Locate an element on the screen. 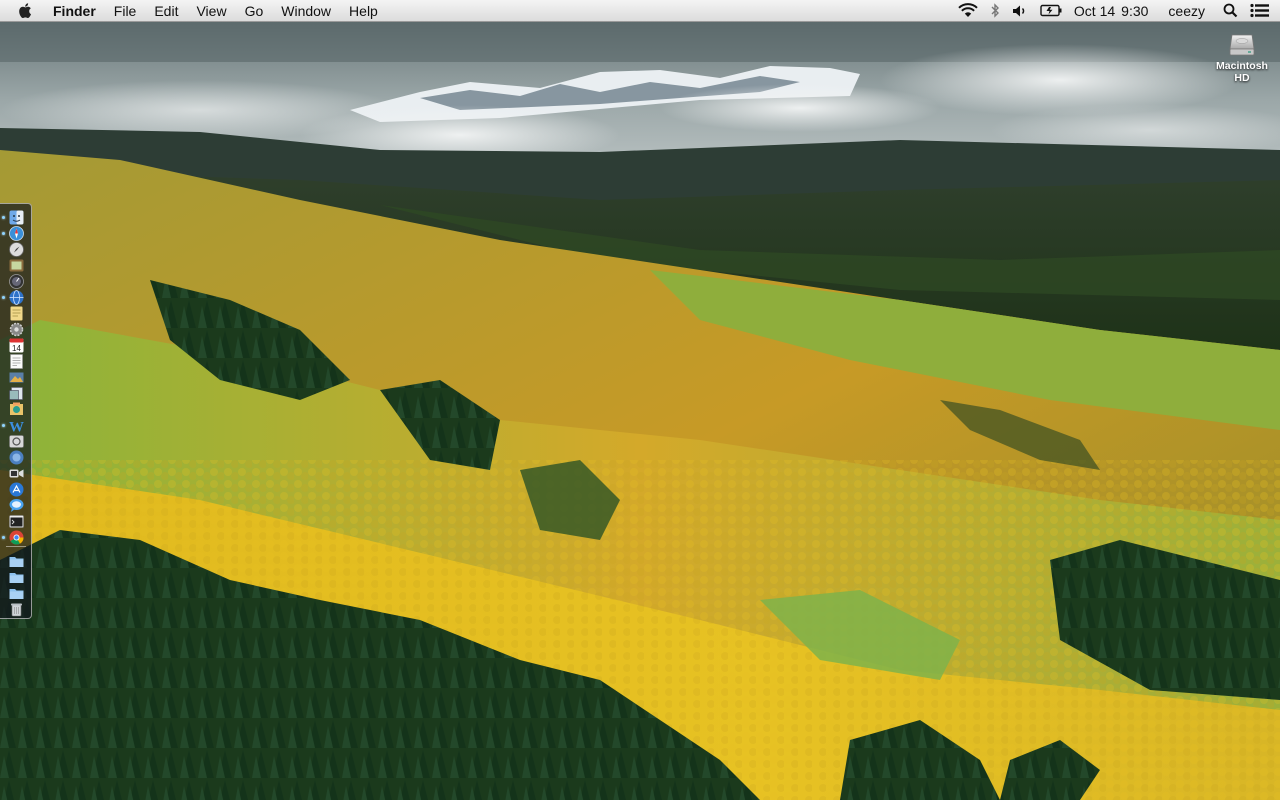 The width and height of the screenshot is (1280, 800). notes-icon is located at coordinates (16, 313).